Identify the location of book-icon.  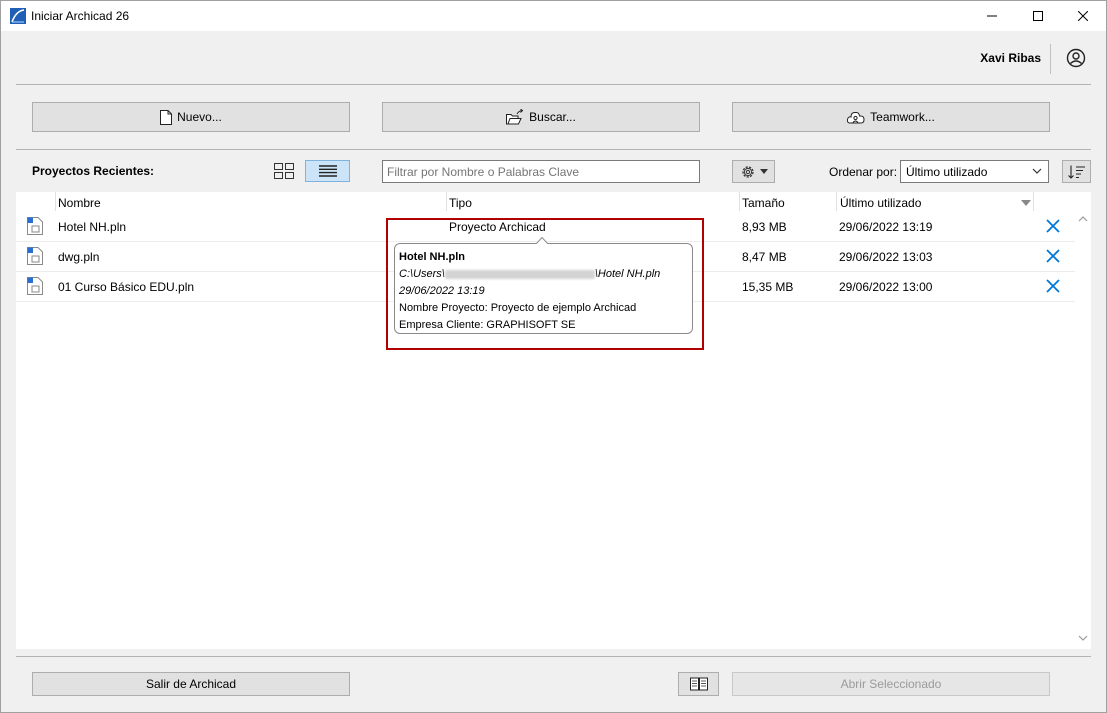
(698, 684).